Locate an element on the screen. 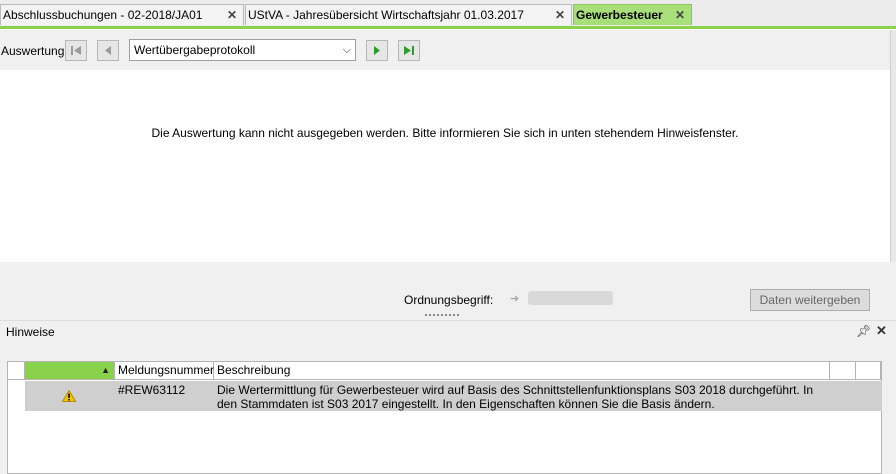 This screenshot has height=474, width=896. tab-label: Abschlussbuchungen - 02-2018/JA01 is located at coordinates (103, 15).